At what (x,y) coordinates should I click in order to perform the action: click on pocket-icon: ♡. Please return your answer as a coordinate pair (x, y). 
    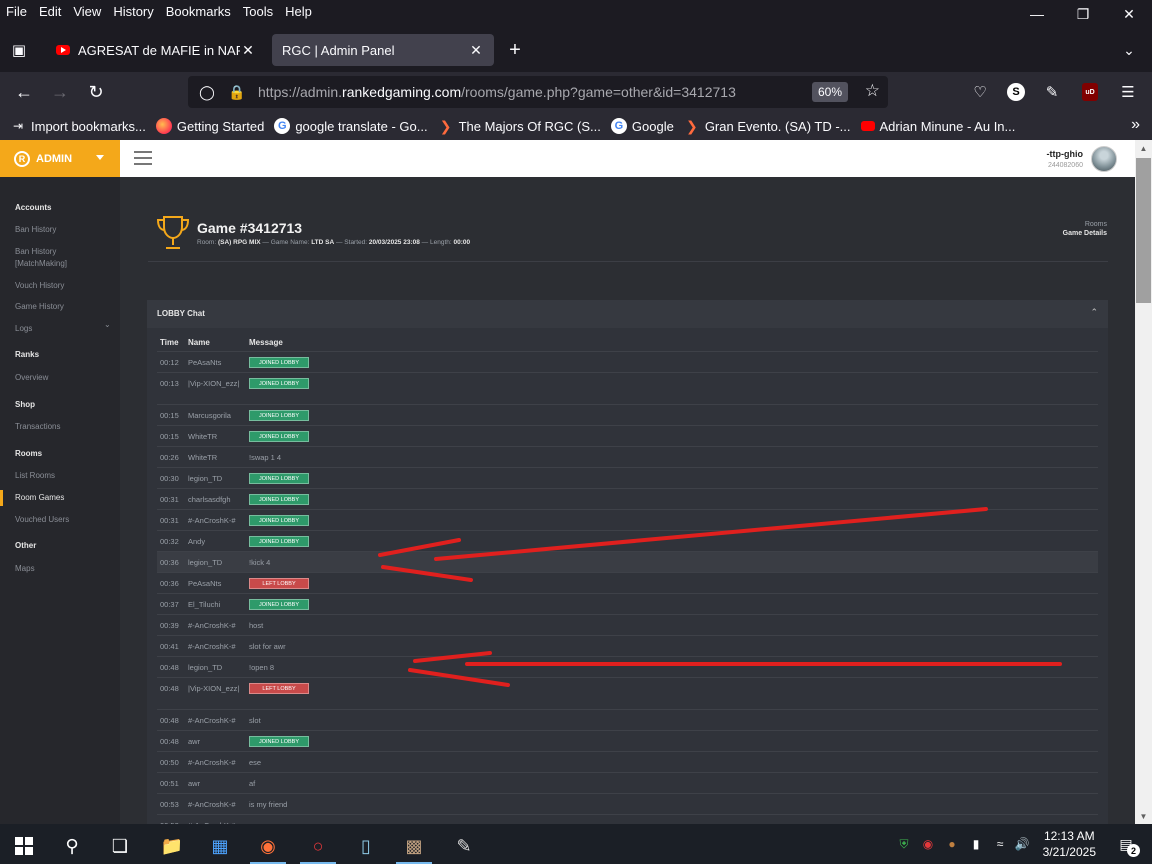
    Looking at the image, I should click on (980, 92).